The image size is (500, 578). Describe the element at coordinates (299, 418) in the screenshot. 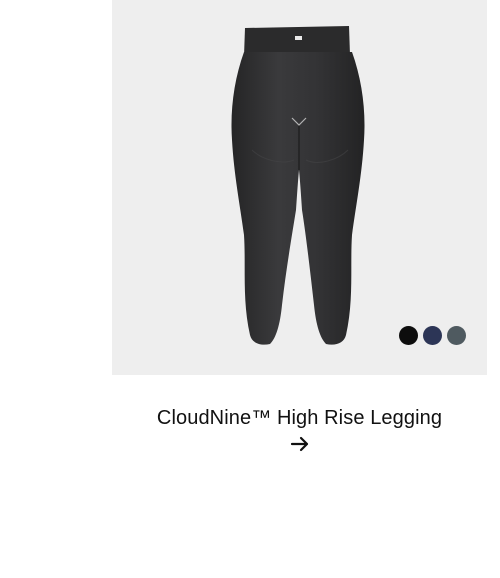

I see `product-title: CloudNine™ High Rise Legging` at that location.